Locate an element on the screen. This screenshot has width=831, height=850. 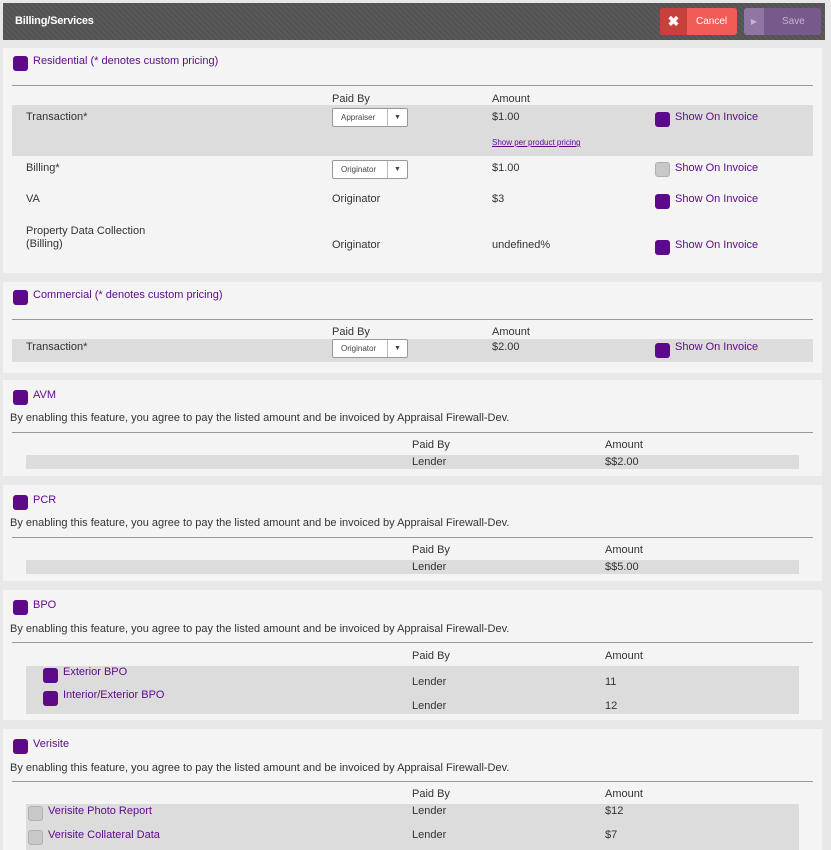
pcr-checkbox is located at coordinates (20, 502).